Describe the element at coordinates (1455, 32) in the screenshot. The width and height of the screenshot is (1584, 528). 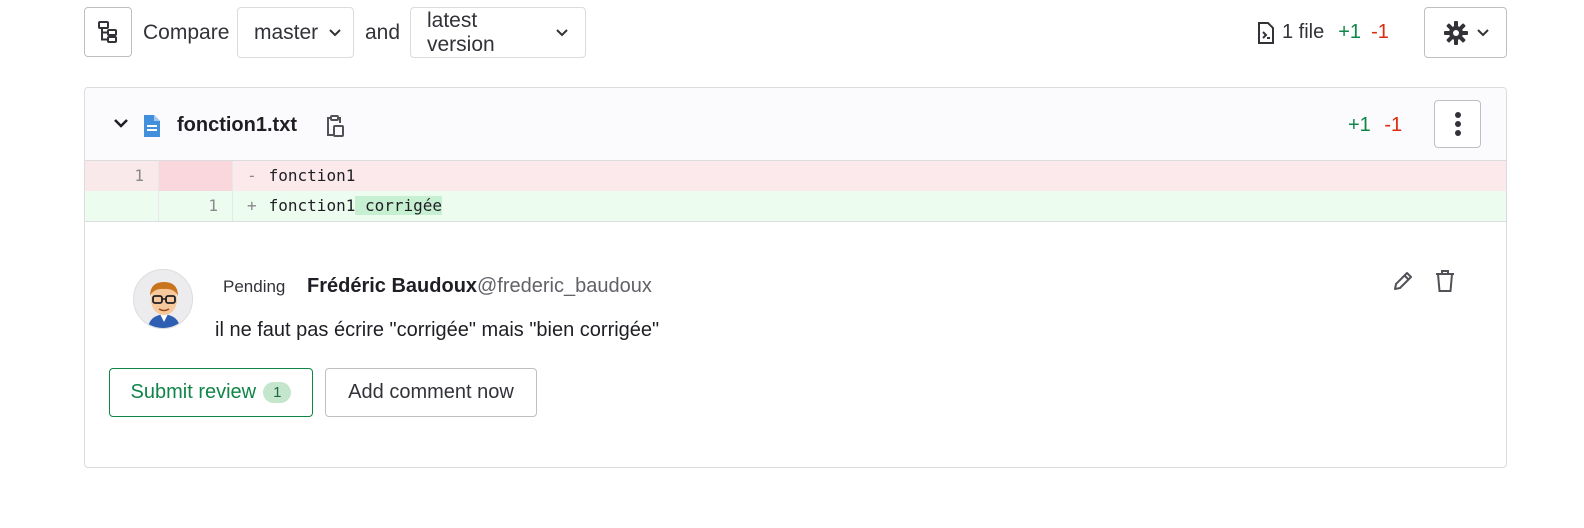
I see `gear-icon` at that location.